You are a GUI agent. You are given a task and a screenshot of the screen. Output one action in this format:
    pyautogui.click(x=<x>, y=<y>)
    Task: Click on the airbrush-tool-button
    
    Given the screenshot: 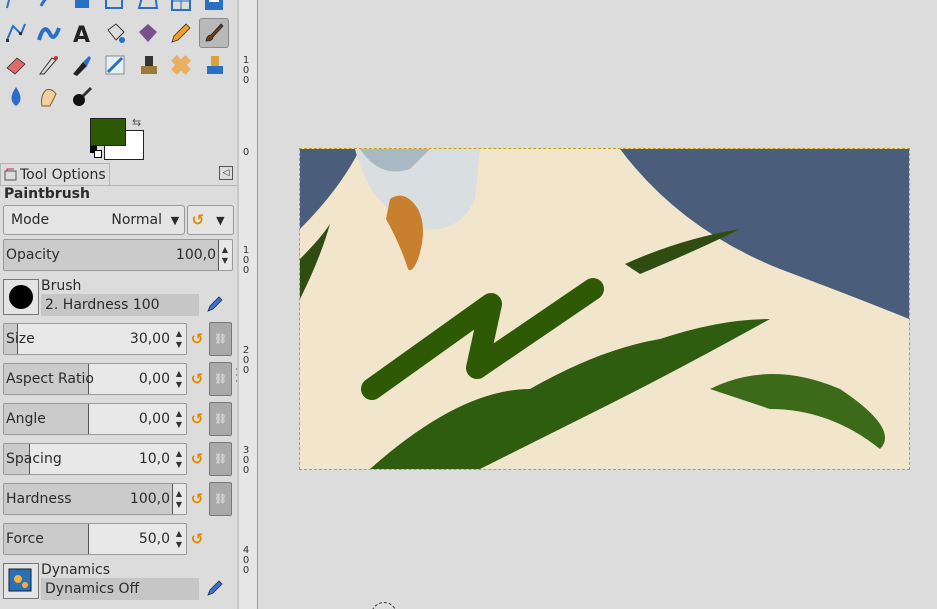 What is the action you would take?
    pyautogui.click(x=49, y=65)
    